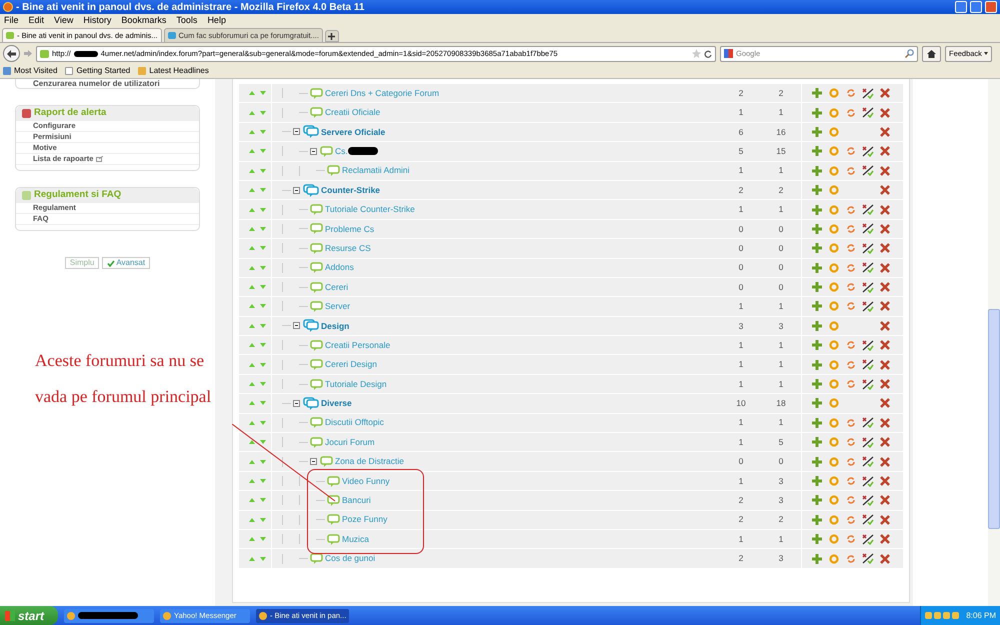 Image resolution: width=1000 pixels, height=625 pixels. I want to click on taskbar-button, so click(109, 615).